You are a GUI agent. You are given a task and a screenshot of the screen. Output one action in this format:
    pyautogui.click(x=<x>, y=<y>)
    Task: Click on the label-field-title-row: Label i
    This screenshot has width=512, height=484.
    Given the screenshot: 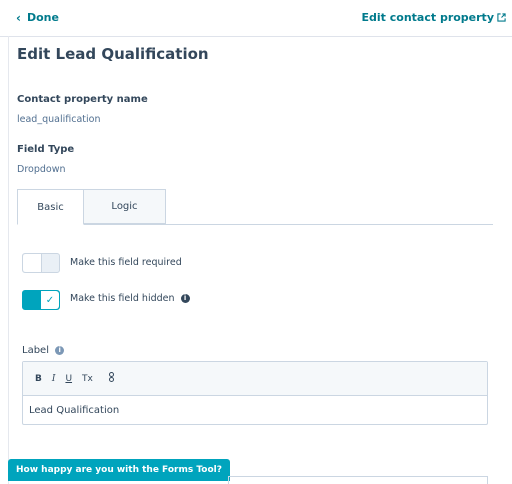 What is the action you would take?
    pyautogui.click(x=43, y=350)
    